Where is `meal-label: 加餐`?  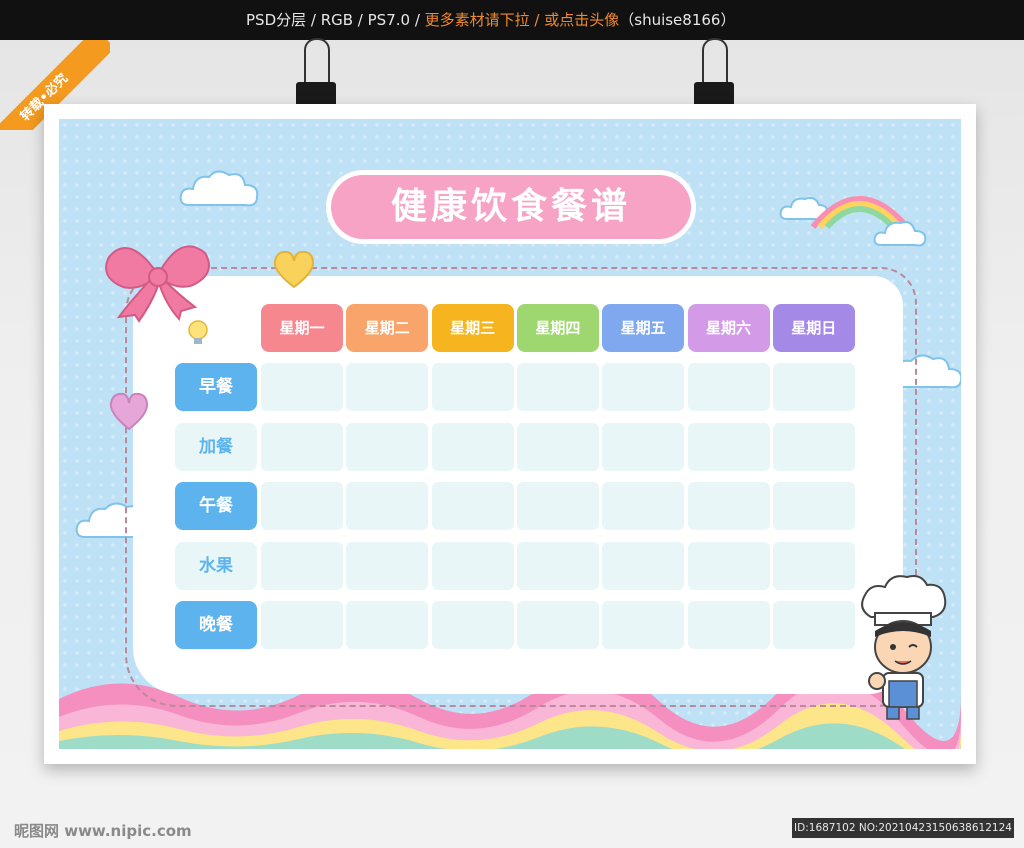 meal-label: 加餐 is located at coordinates (216, 446).